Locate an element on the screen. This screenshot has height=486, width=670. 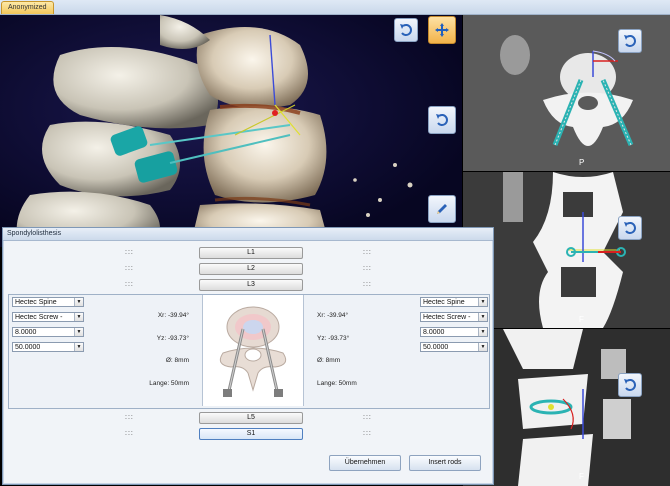
sagittal-ct-image is located at coordinates (566, 407).